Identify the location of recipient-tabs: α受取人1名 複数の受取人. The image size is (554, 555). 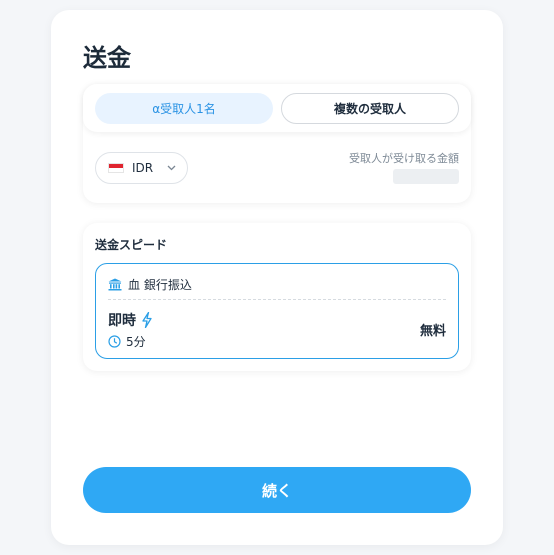
(277, 108).